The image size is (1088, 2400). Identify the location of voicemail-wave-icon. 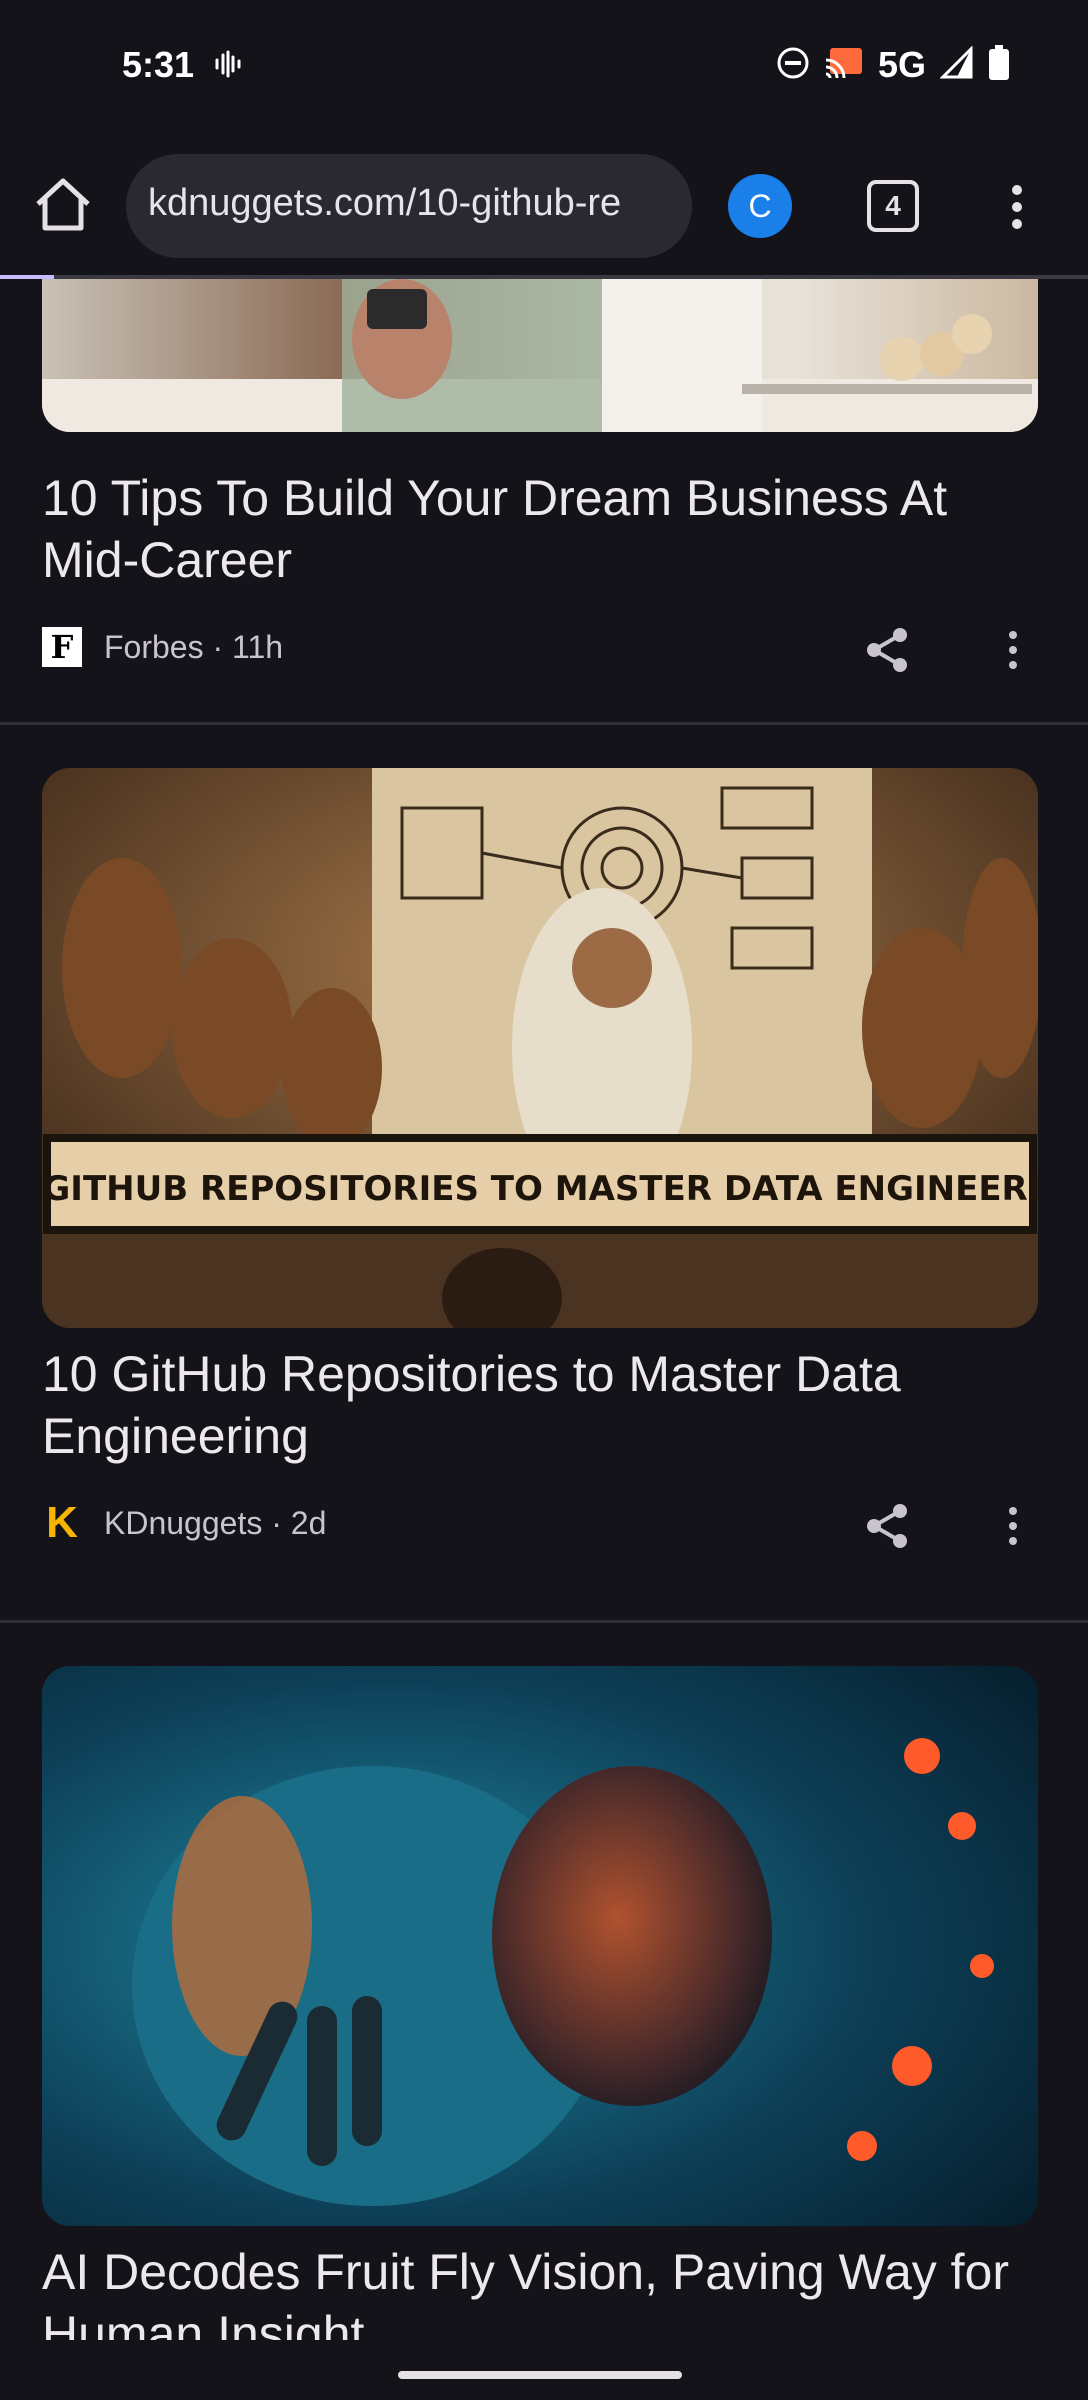
(228, 66).